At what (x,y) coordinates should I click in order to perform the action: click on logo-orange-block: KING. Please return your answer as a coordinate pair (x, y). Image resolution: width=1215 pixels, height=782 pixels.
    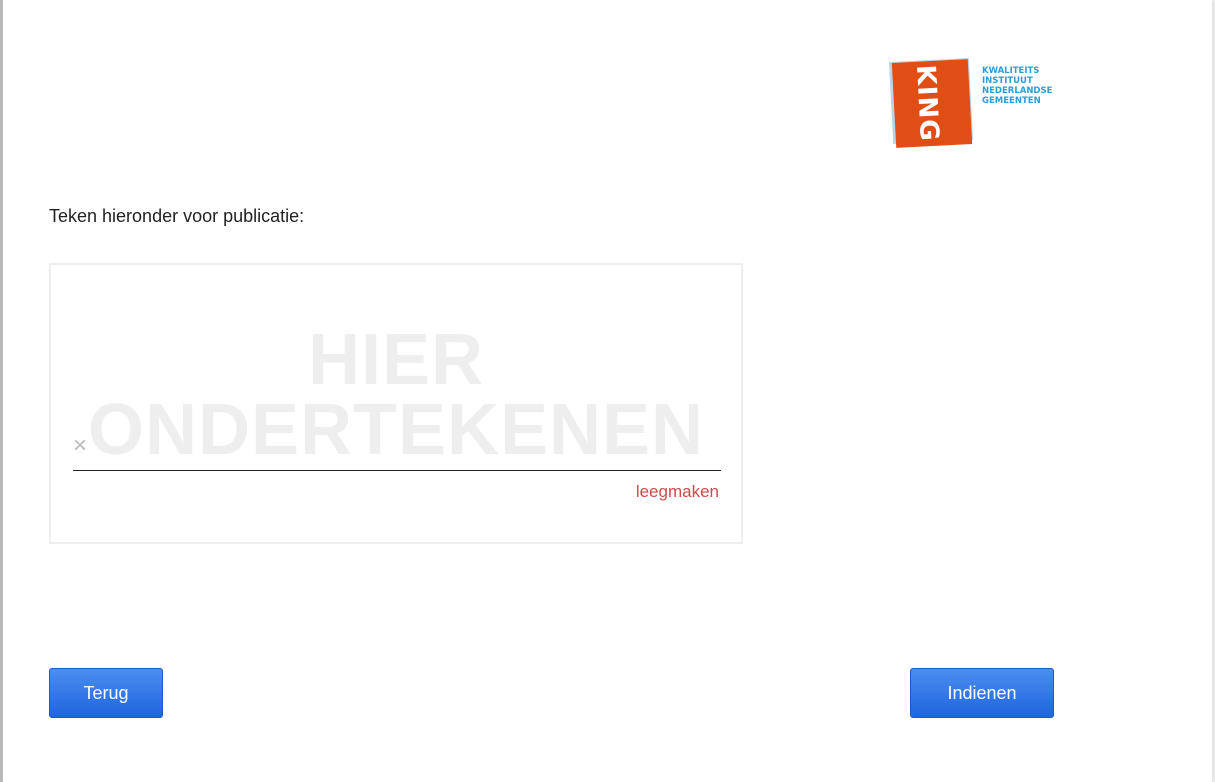
    Looking at the image, I should click on (932, 103).